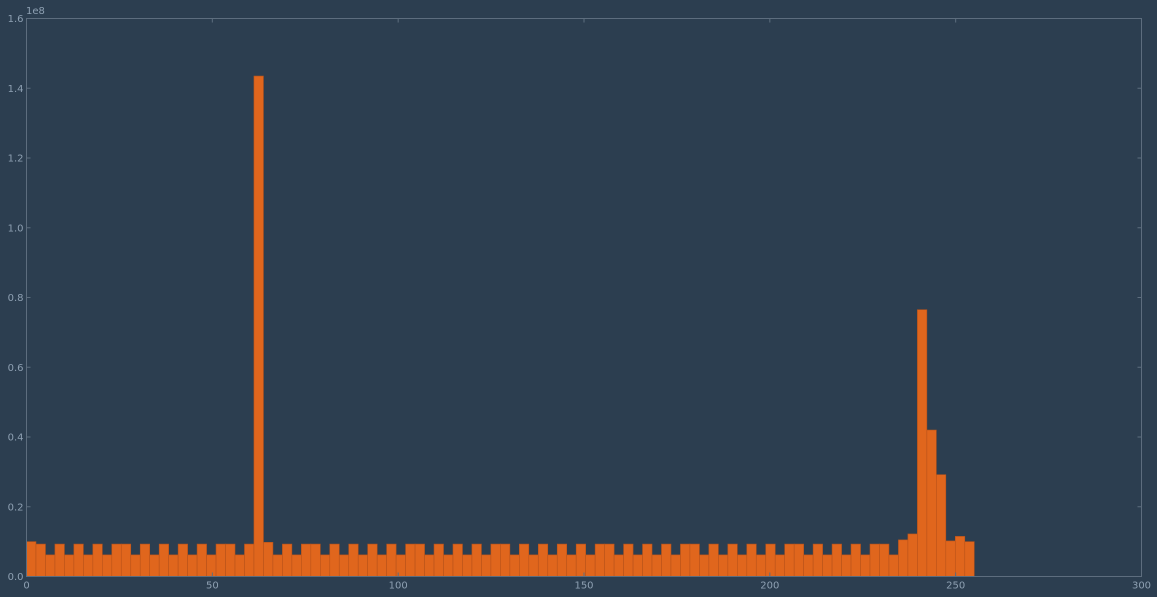 This screenshot has height=597, width=1157. What do you see at coordinates (35, 11) in the screenshot?
I see `y-offset-label: 1e8` at bounding box center [35, 11].